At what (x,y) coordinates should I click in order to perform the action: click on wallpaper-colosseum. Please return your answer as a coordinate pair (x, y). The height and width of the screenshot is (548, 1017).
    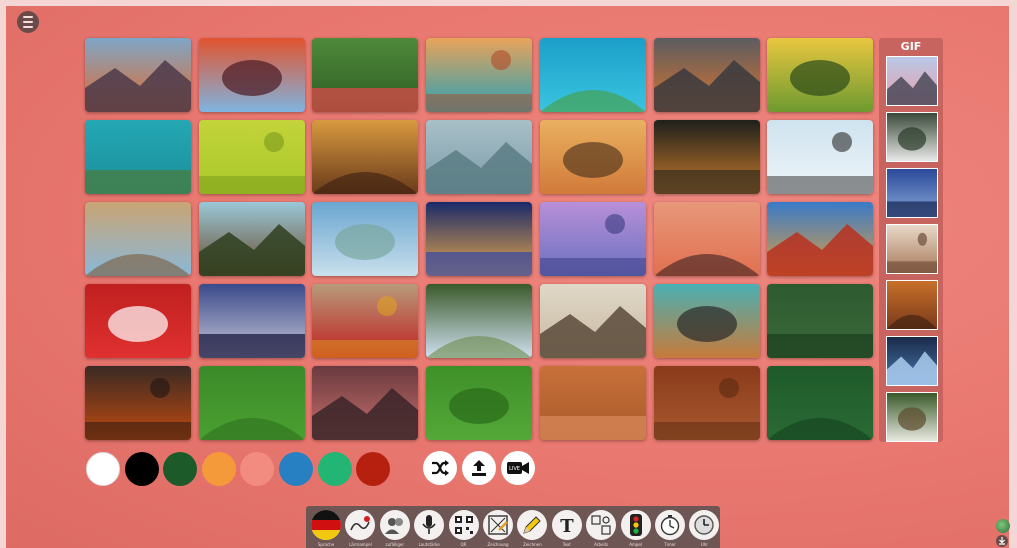
    Looking at the image, I should click on (138, 239).